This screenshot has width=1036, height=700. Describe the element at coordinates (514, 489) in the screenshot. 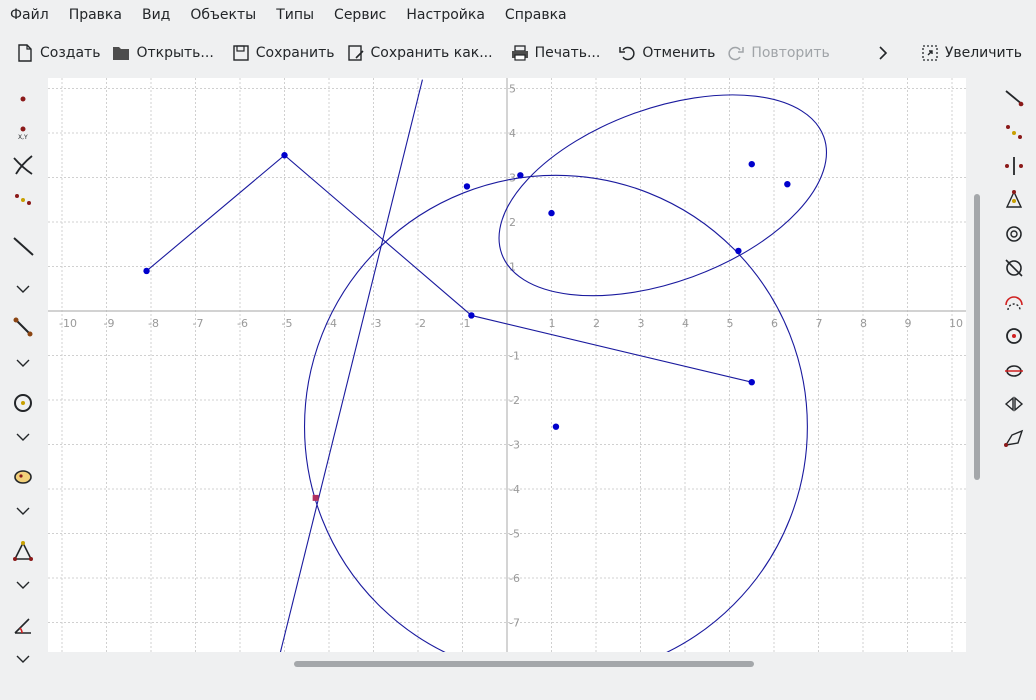

I see `y-tick-label: -4` at that location.